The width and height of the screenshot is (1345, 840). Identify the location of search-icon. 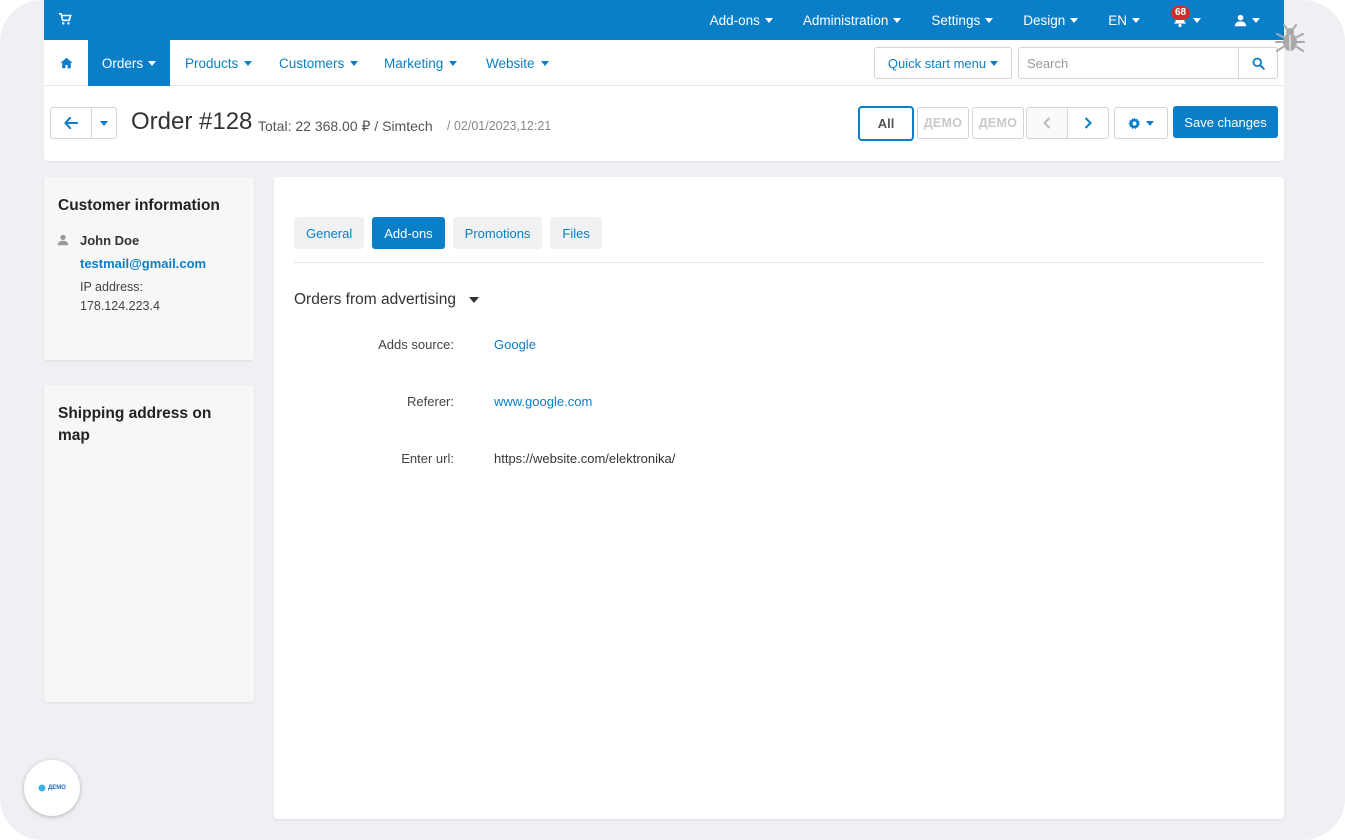
(1258, 63).